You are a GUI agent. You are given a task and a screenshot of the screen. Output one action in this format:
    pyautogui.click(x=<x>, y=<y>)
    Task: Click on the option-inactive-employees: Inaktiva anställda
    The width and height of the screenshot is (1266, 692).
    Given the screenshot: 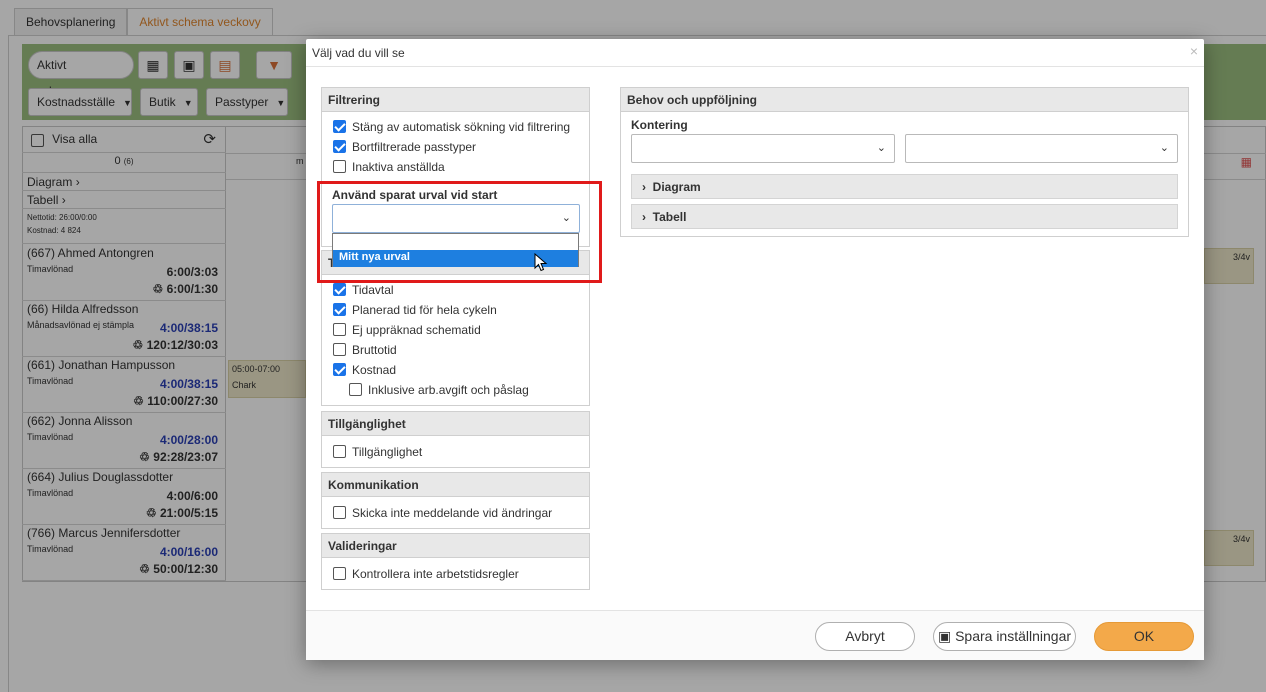 What is the action you would take?
    pyautogui.click(x=389, y=167)
    